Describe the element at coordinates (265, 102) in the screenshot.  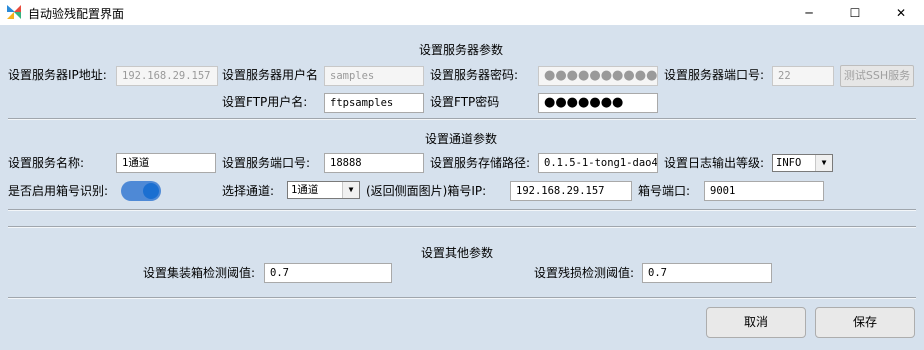
I see `ftp-user-label: 设置FTP用户名:` at that location.